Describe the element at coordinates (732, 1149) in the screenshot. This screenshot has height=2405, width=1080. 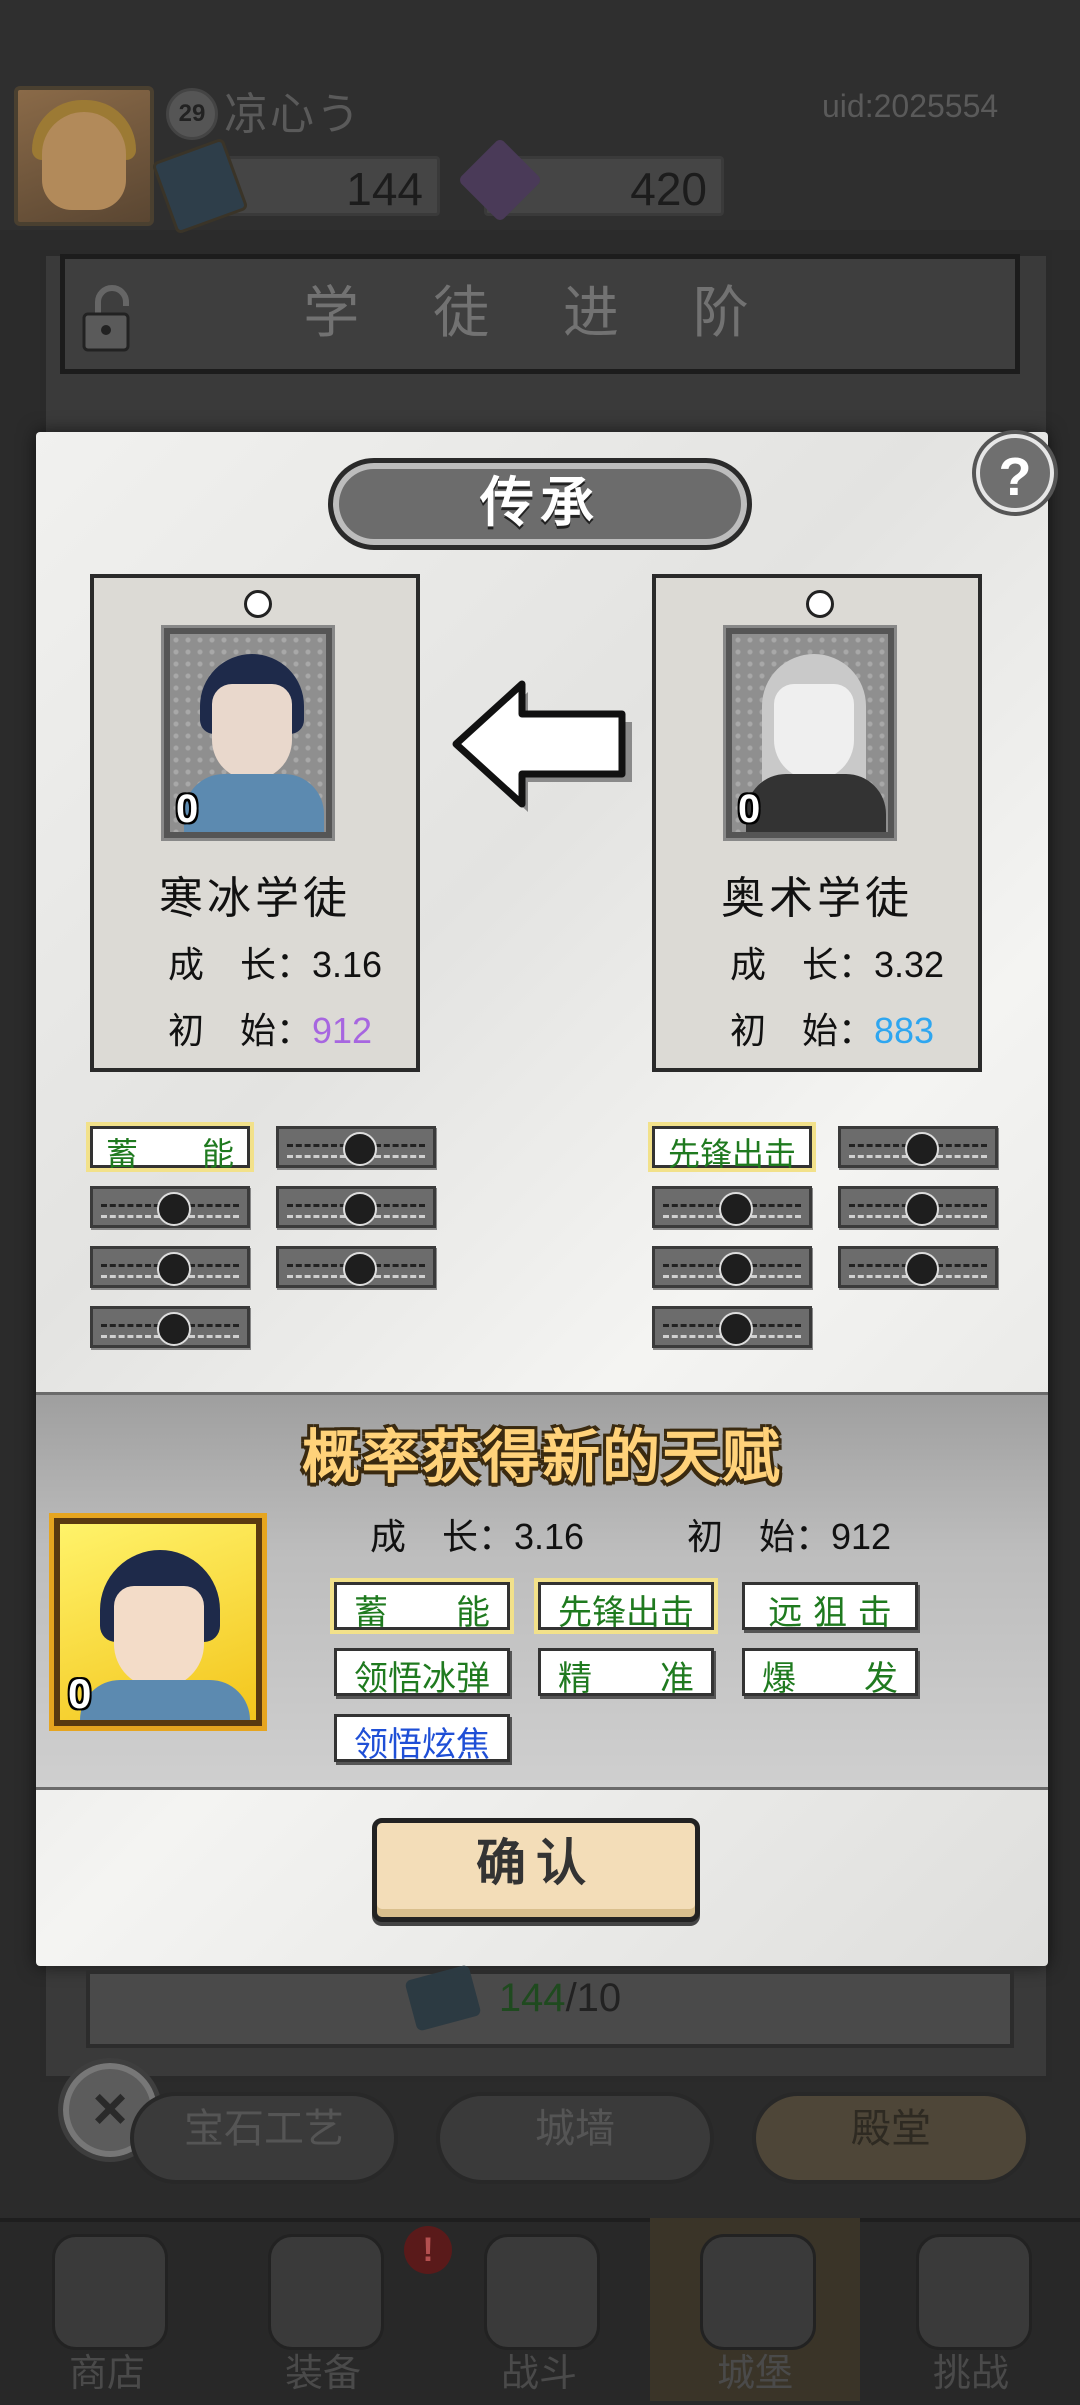
I see `talent-slot: 先锋出击` at that location.